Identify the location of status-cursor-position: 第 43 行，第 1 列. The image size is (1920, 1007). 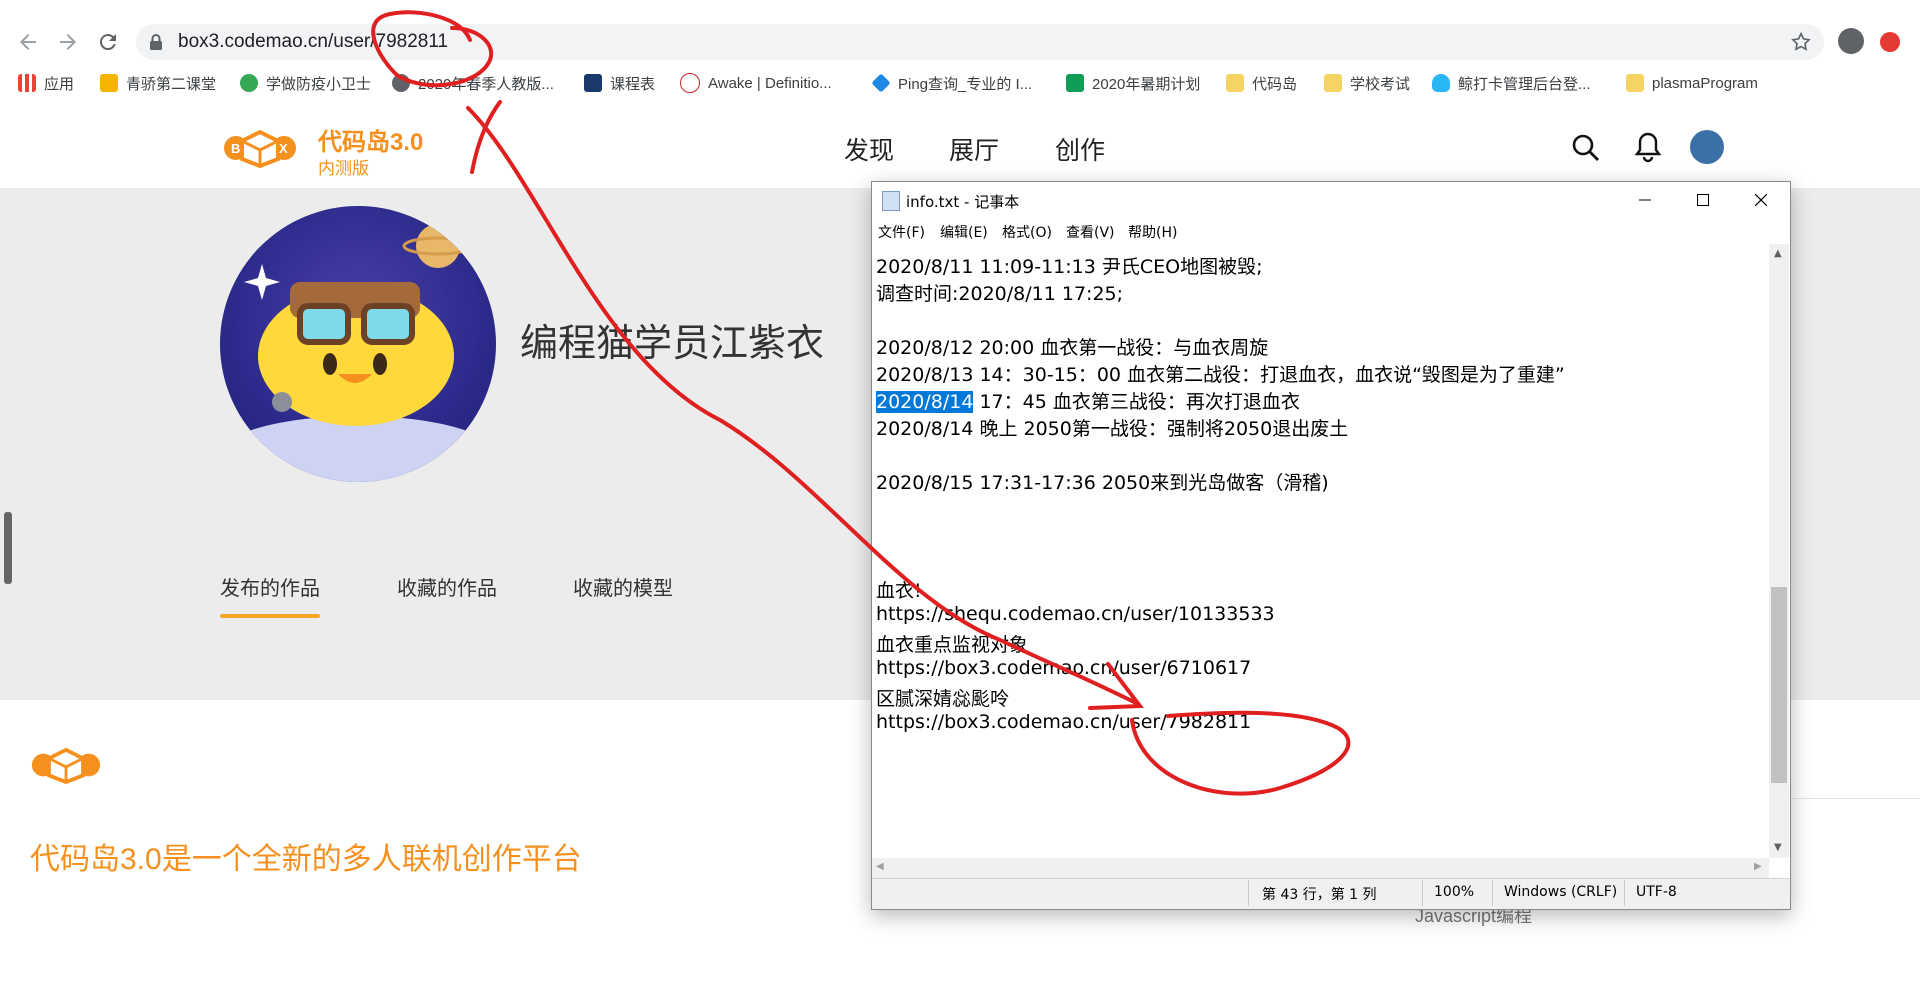
(1319, 895).